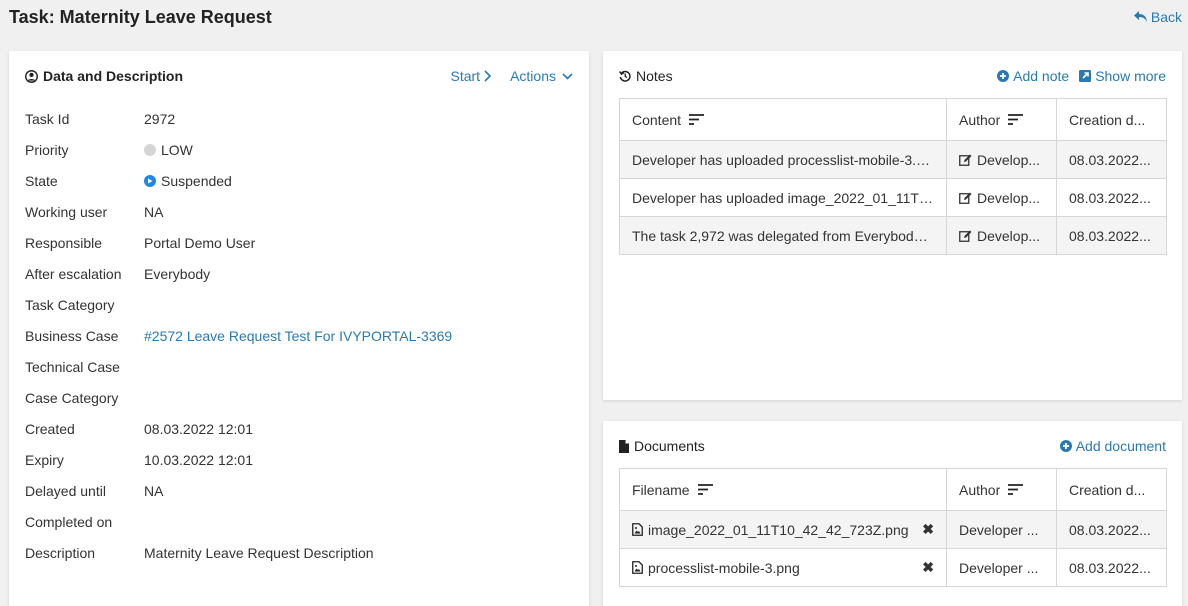  What do you see at coordinates (892, 446) in the screenshot?
I see `documents-header: Documents Add document` at bounding box center [892, 446].